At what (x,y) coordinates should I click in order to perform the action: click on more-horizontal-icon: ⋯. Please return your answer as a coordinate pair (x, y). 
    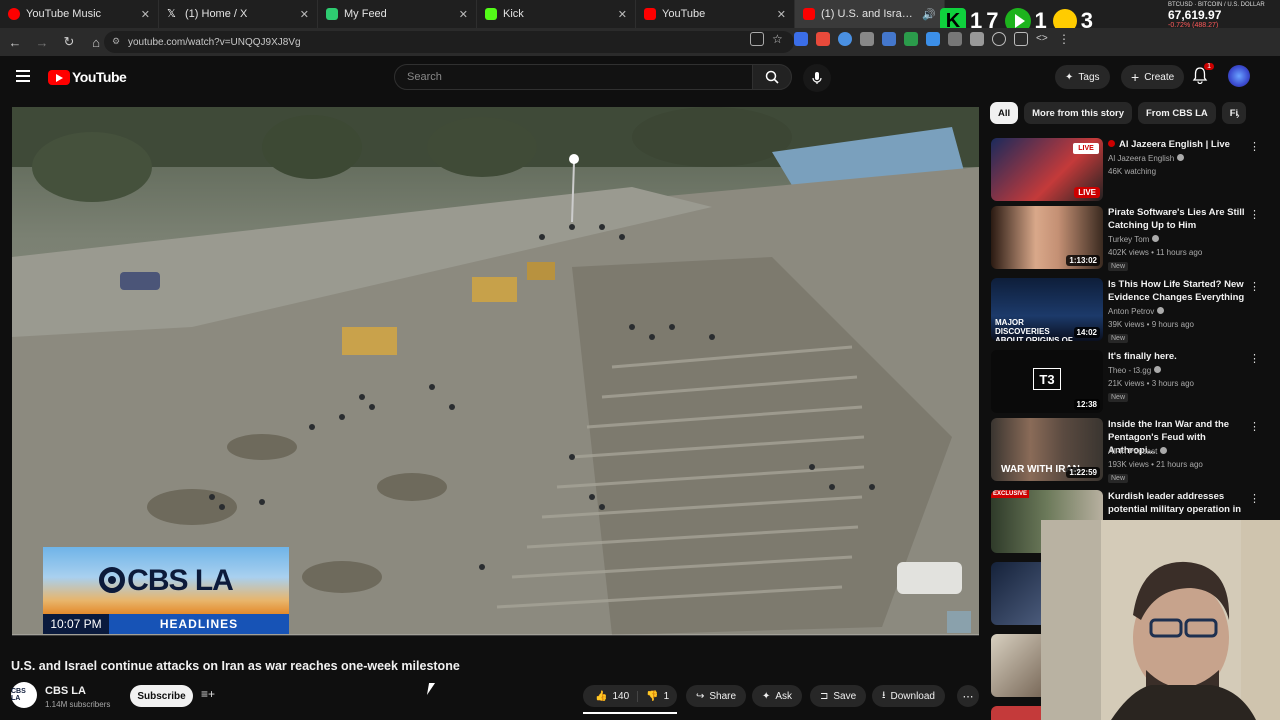
    Looking at the image, I should click on (968, 696).